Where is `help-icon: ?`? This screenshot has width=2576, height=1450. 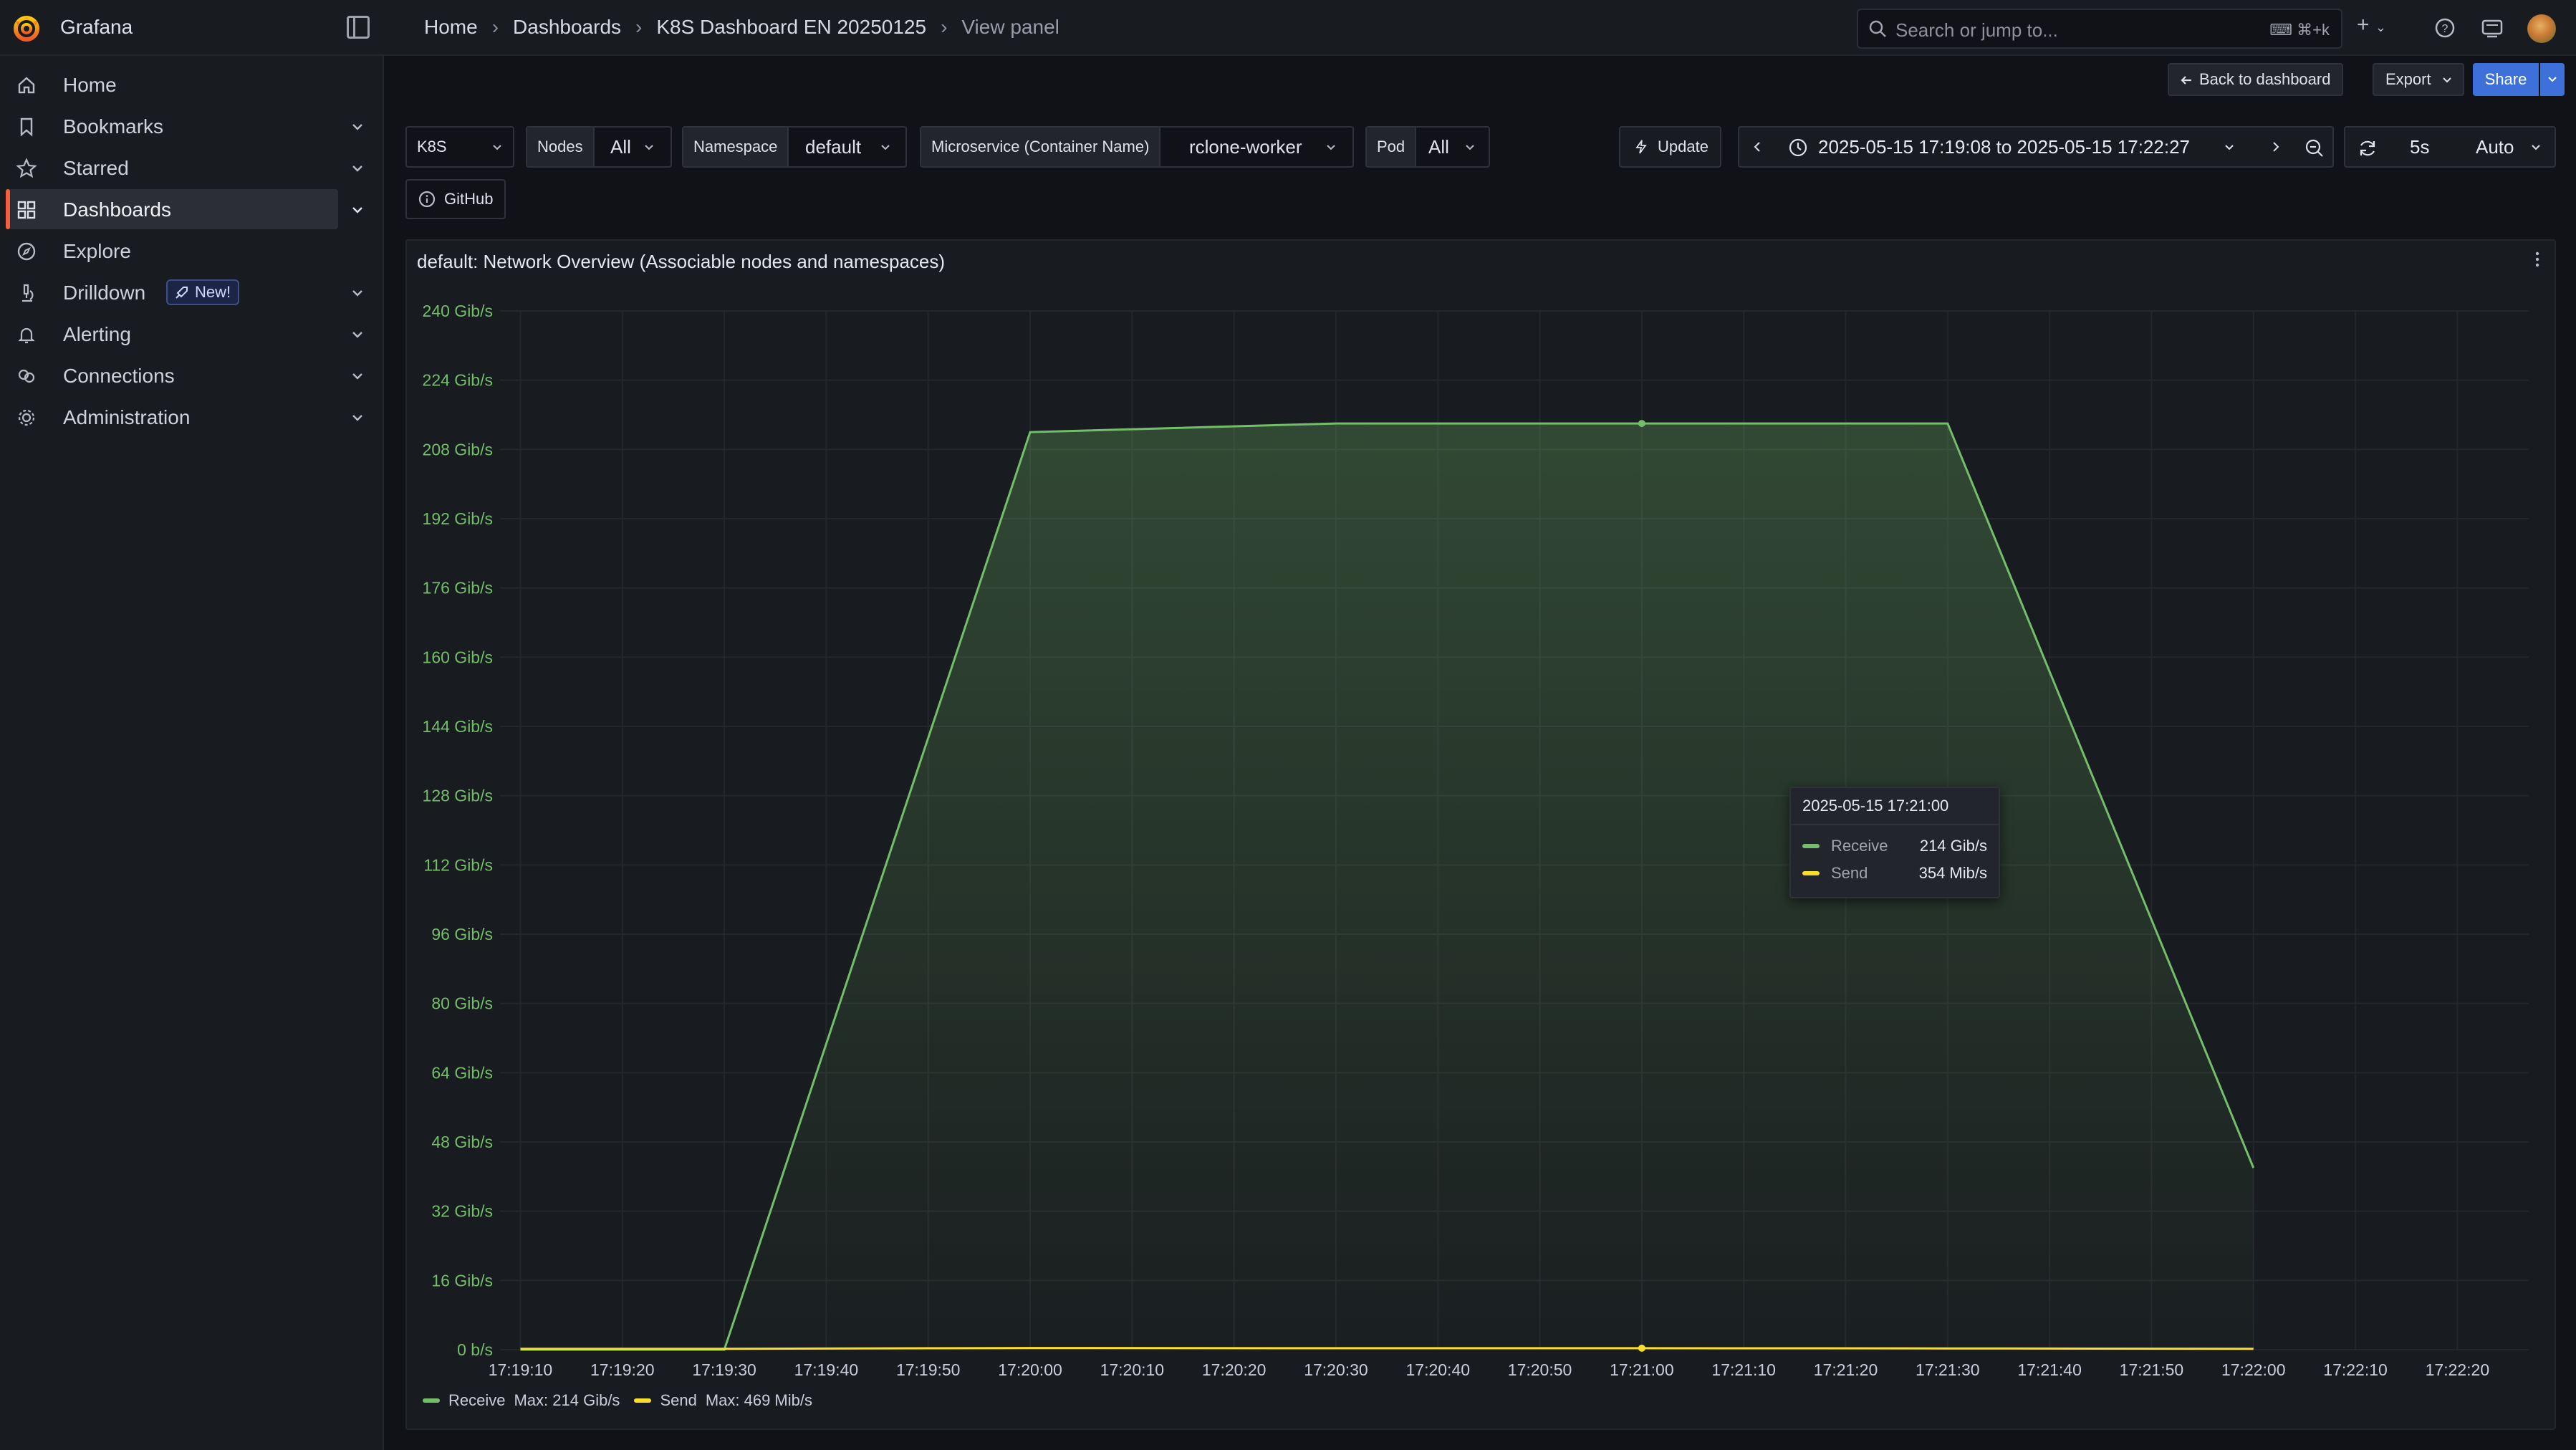 help-icon: ? is located at coordinates (2445, 28).